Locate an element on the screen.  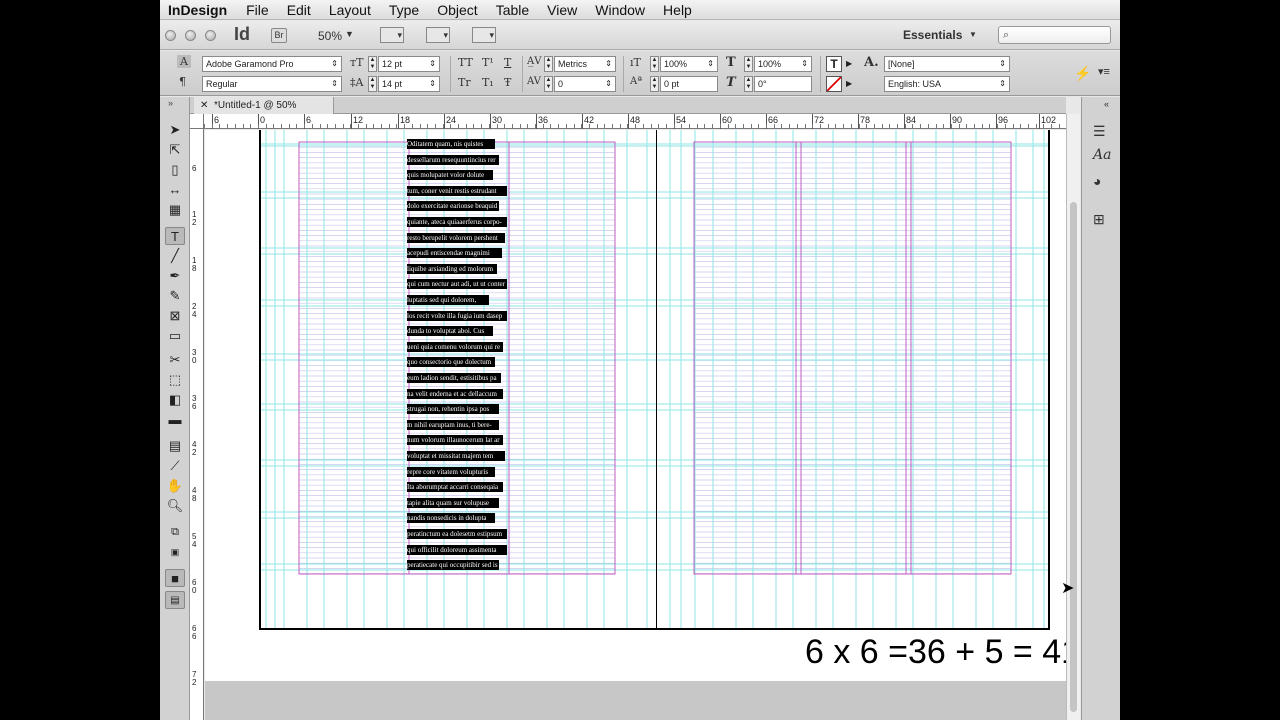
workspace-switcher: Essentials is located at coordinates (932, 35).